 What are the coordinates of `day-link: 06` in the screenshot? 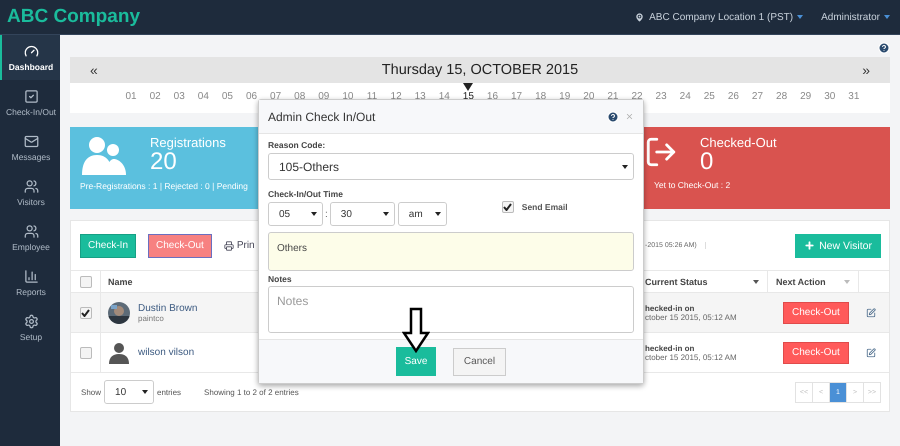 It's located at (251, 97).